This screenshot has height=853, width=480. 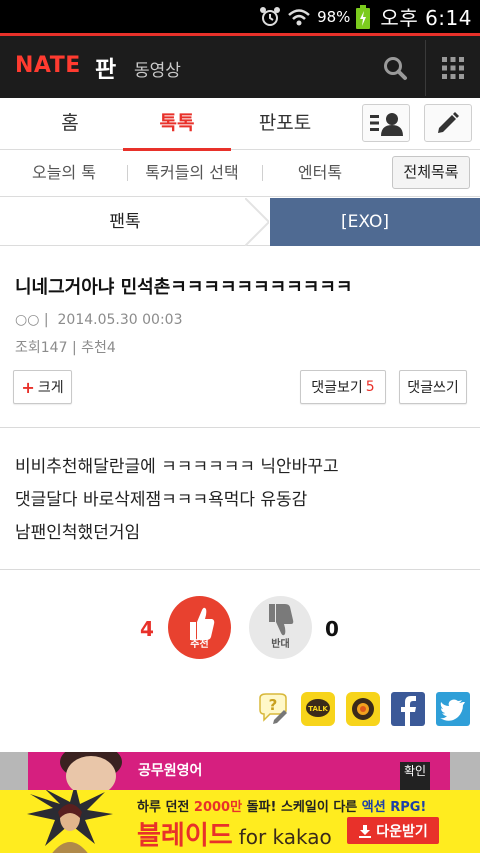 I want to click on upvote-label: 추천, so click(x=199, y=644).